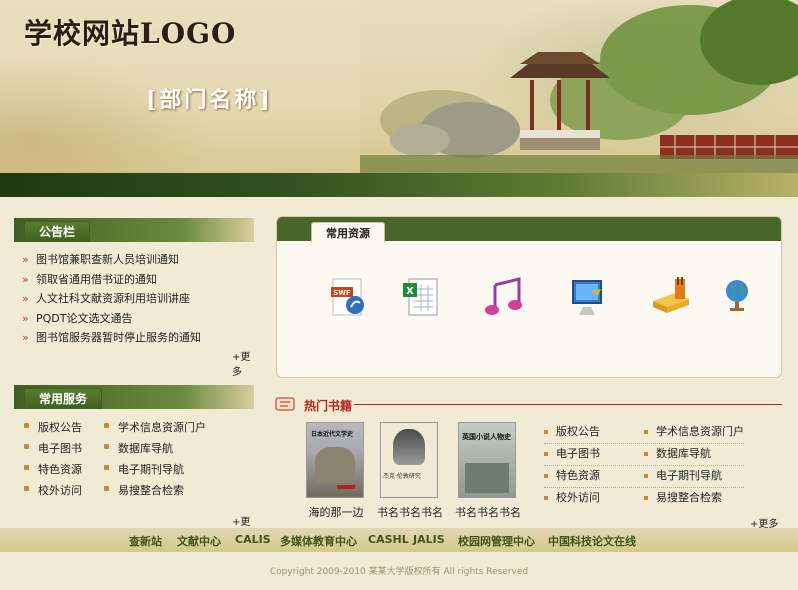 This screenshot has height=590, width=798. Describe the element at coordinates (348, 232) in the screenshot. I see `resources-panel-title: 常用资源` at that location.